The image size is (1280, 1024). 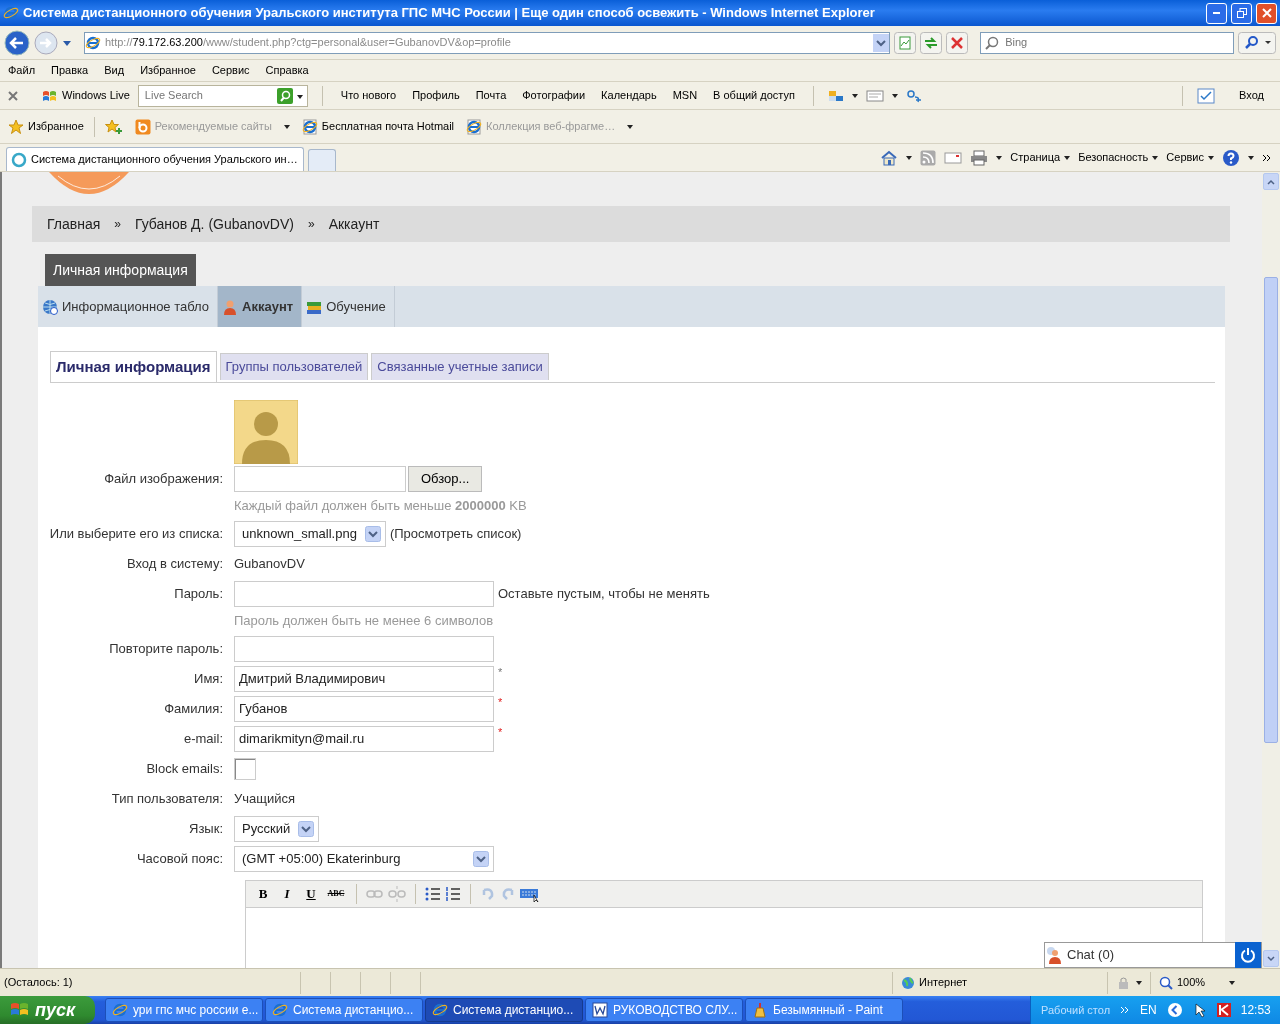 What do you see at coordinates (1271, 510) in the screenshot?
I see `scrollbar-thumb` at bounding box center [1271, 510].